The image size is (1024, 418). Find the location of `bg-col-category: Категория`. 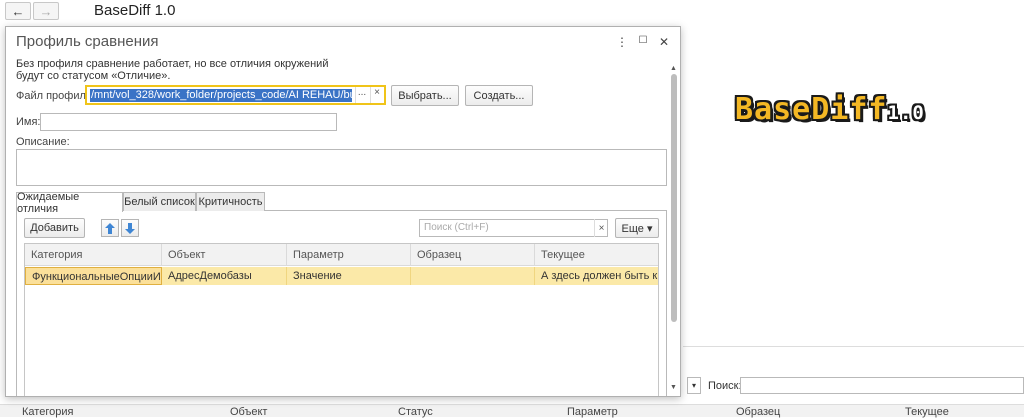

bg-col-category: Категория is located at coordinates (47, 412).